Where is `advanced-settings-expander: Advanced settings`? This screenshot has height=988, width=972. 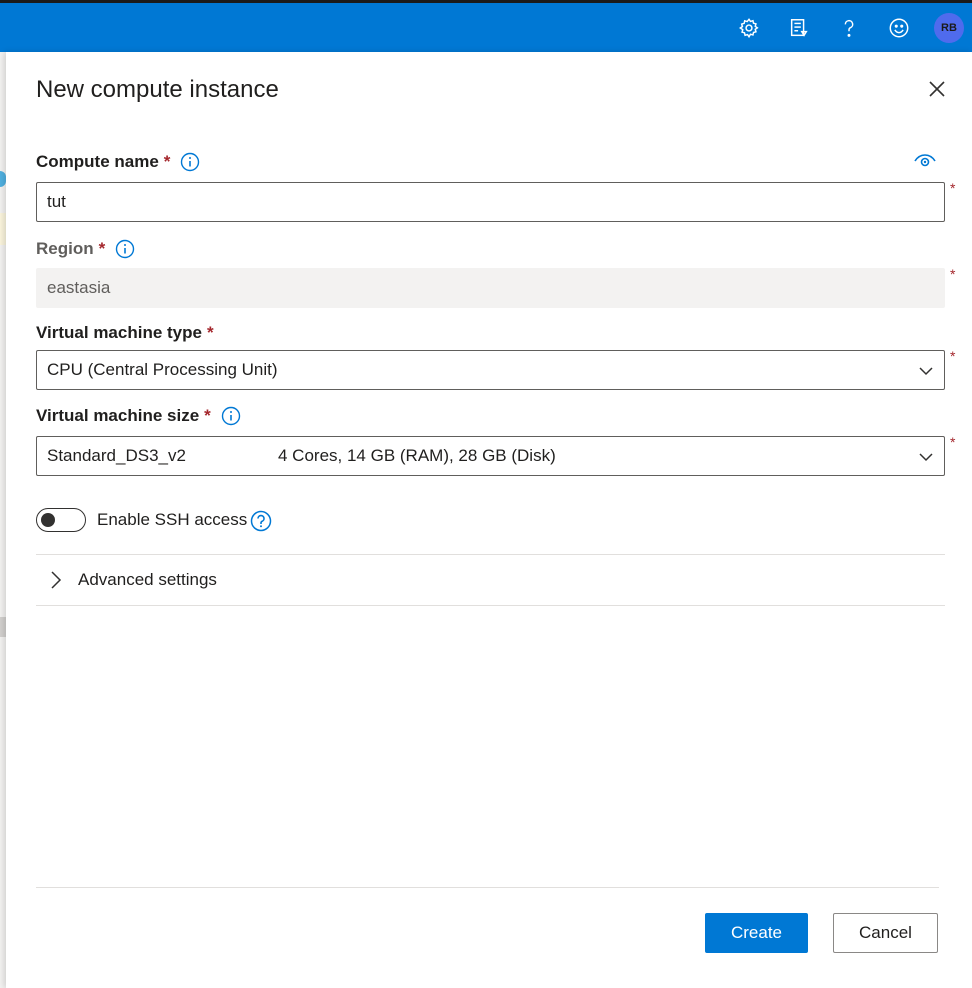
advanced-settings-expander: Advanced settings is located at coordinates (490, 580).